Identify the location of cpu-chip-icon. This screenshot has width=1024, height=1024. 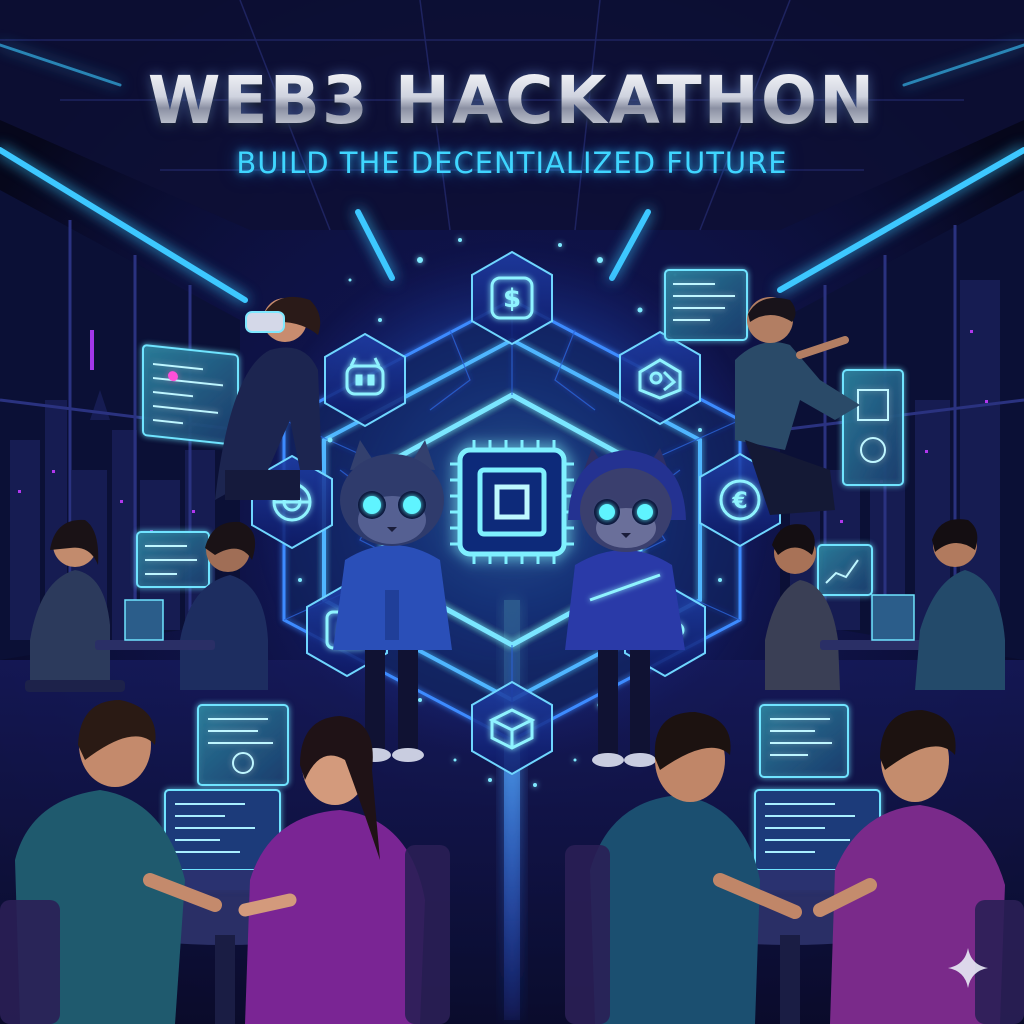
(512, 502).